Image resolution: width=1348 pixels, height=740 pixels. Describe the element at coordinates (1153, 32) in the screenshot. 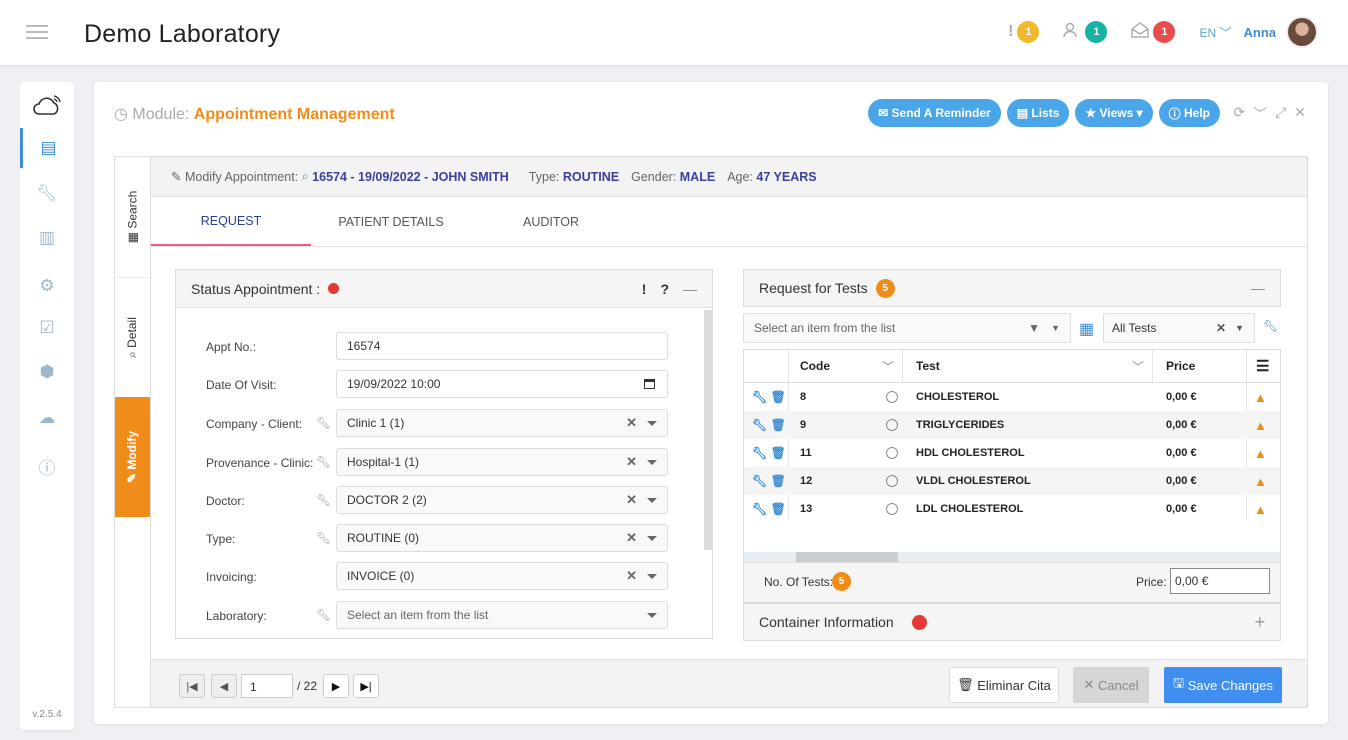

I see `messages-notification: 1` at that location.